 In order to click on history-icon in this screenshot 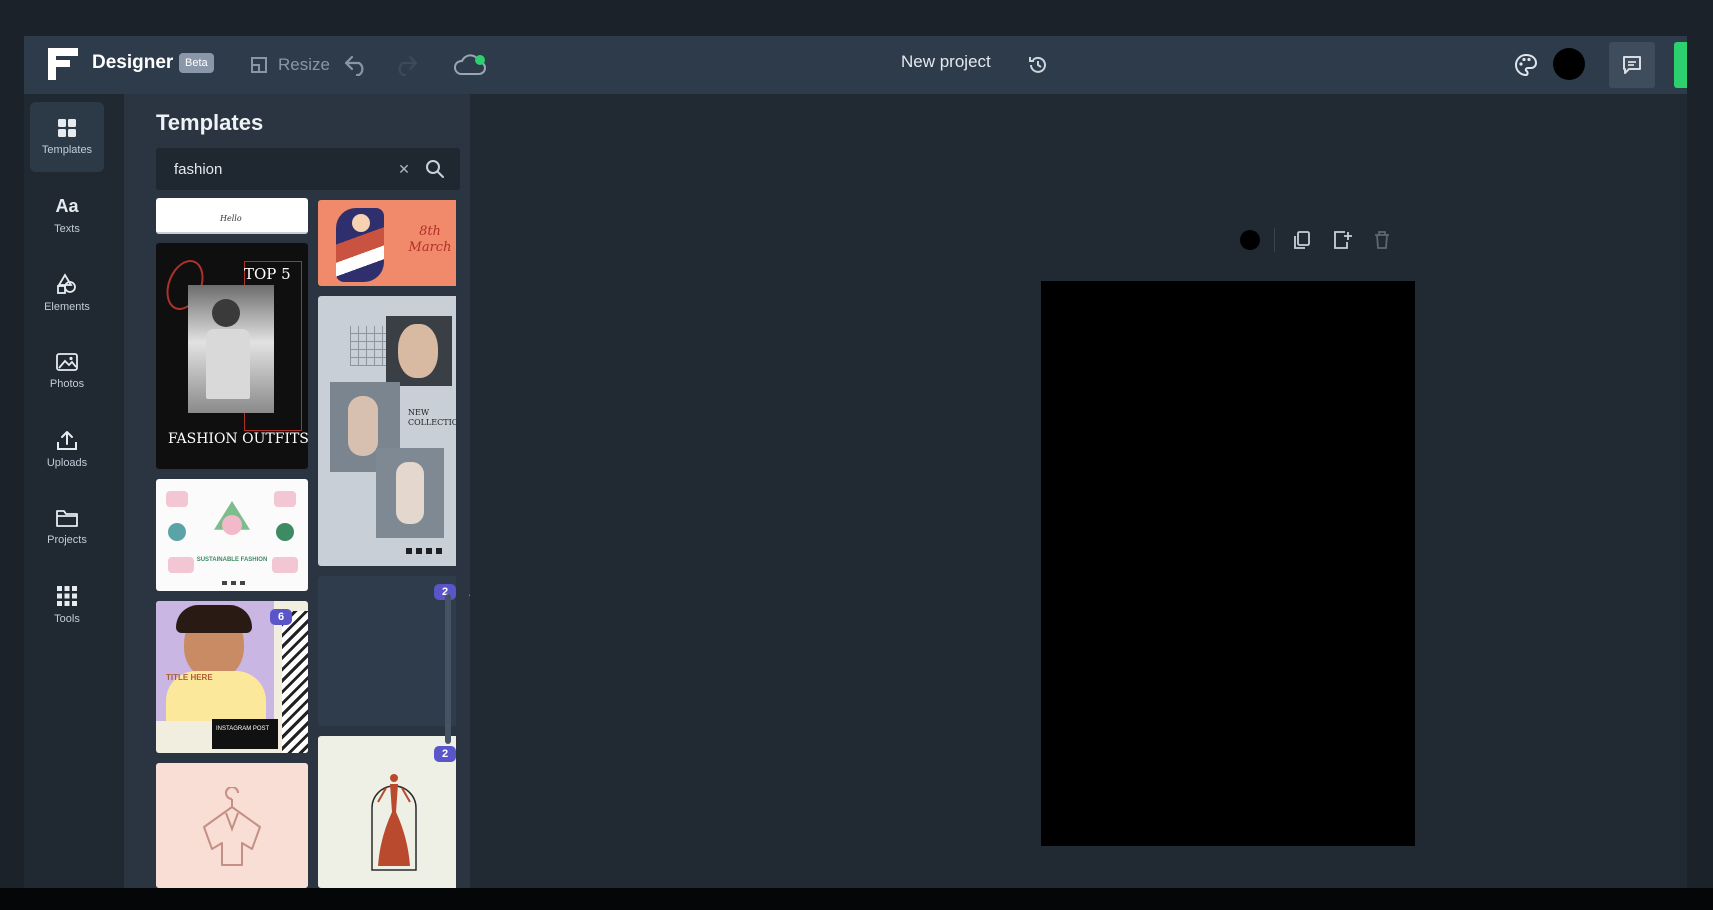, I will do `click(1037, 64)`.